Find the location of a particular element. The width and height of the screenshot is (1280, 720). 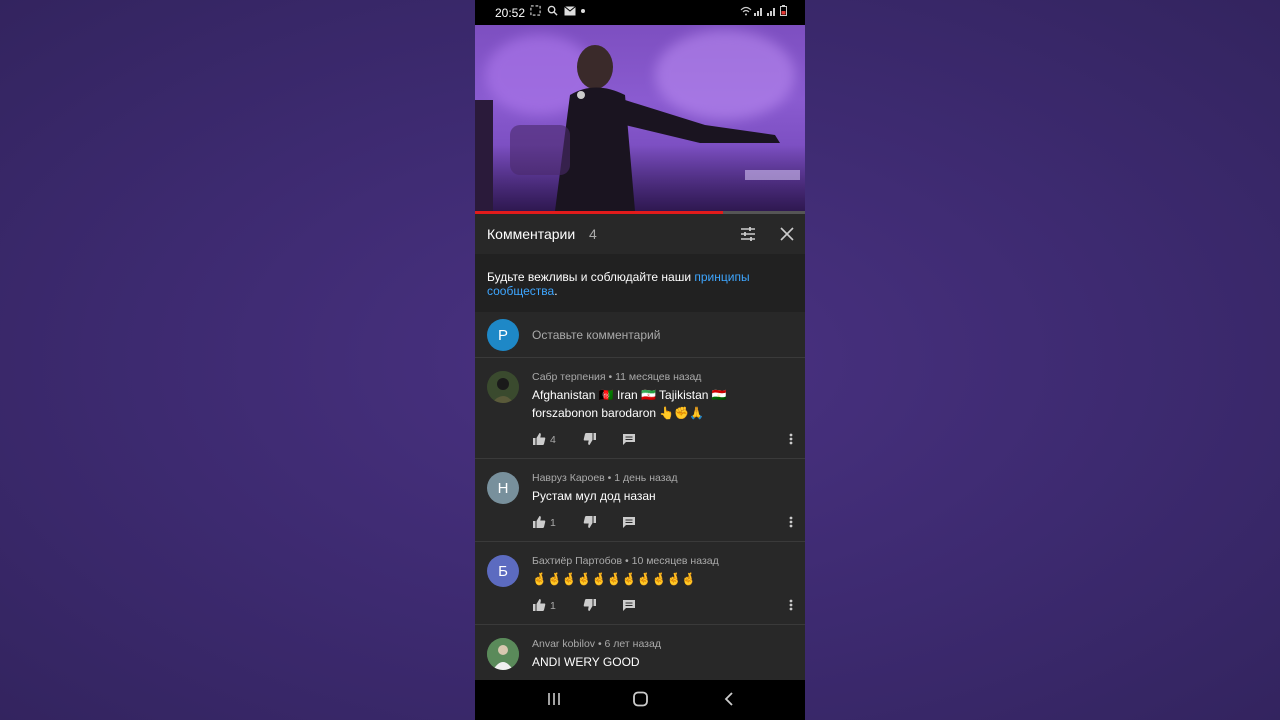

add-comment-row: P Оставьте комментарий is located at coordinates (640, 334).